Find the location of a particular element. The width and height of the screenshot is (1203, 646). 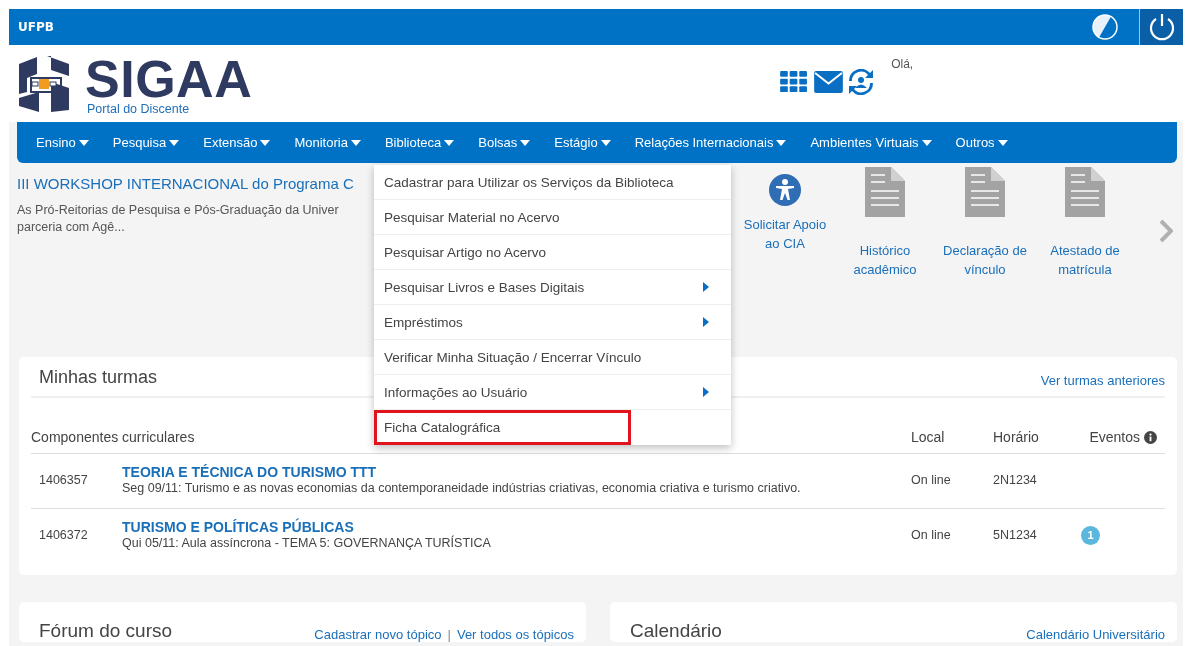

menu-item: Ensino is located at coordinates (62, 142).